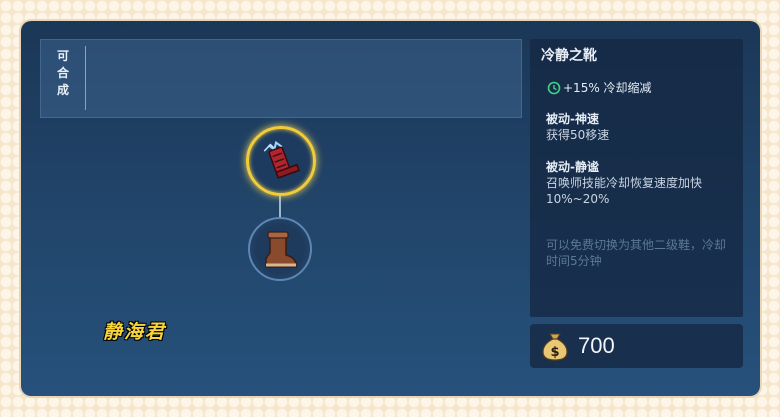 The height and width of the screenshot is (417, 780). What do you see at coordinates (85, 78) in the screenshot?
I see `craft-divider` at bounding box center [85, 78].